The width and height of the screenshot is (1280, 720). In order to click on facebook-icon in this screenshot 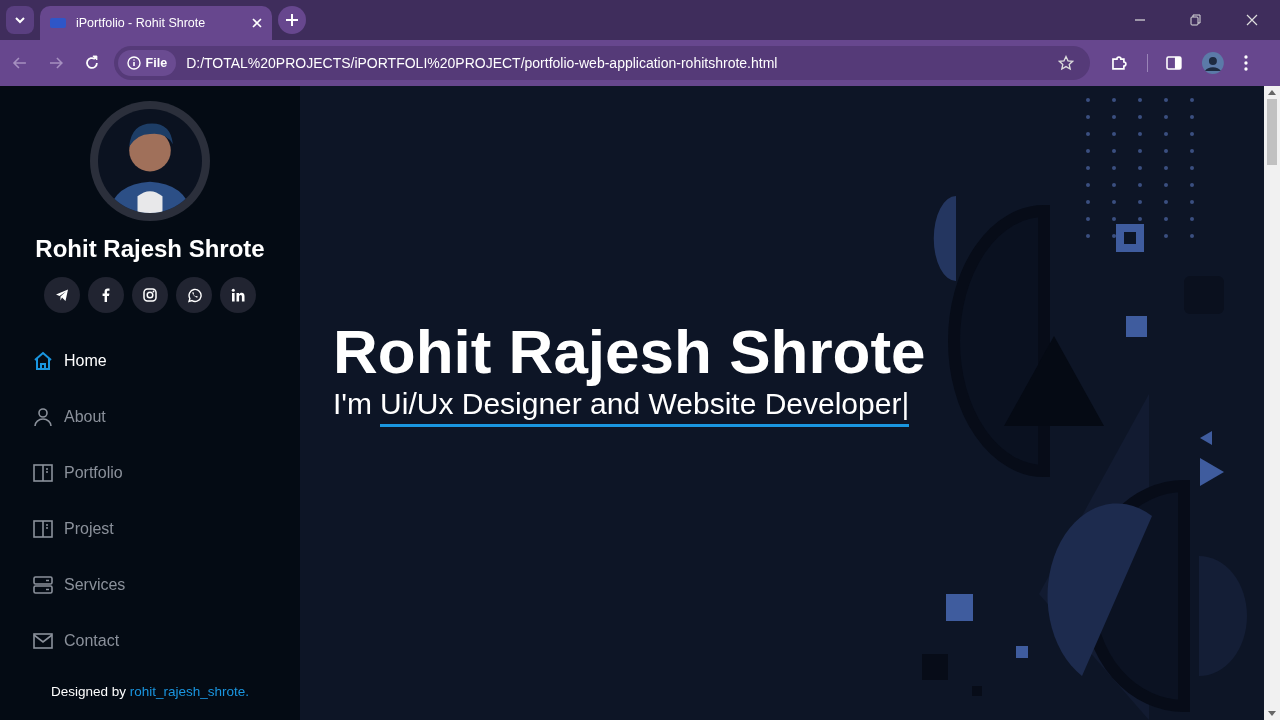, I will do `click(106, 295)`.